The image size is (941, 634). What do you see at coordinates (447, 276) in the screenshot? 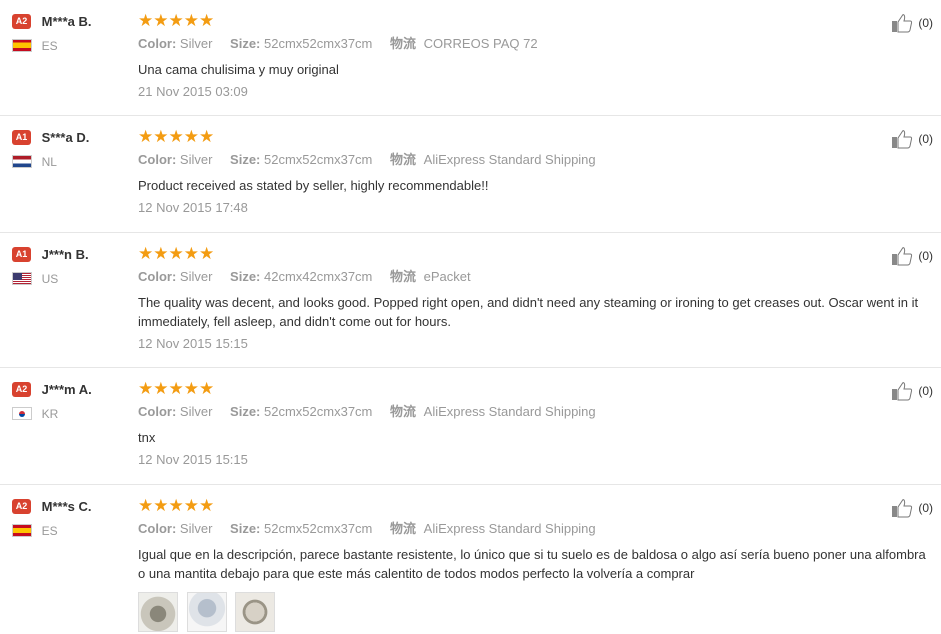
I see `shipping-method: ePacket` at bounding box center [447, 276].